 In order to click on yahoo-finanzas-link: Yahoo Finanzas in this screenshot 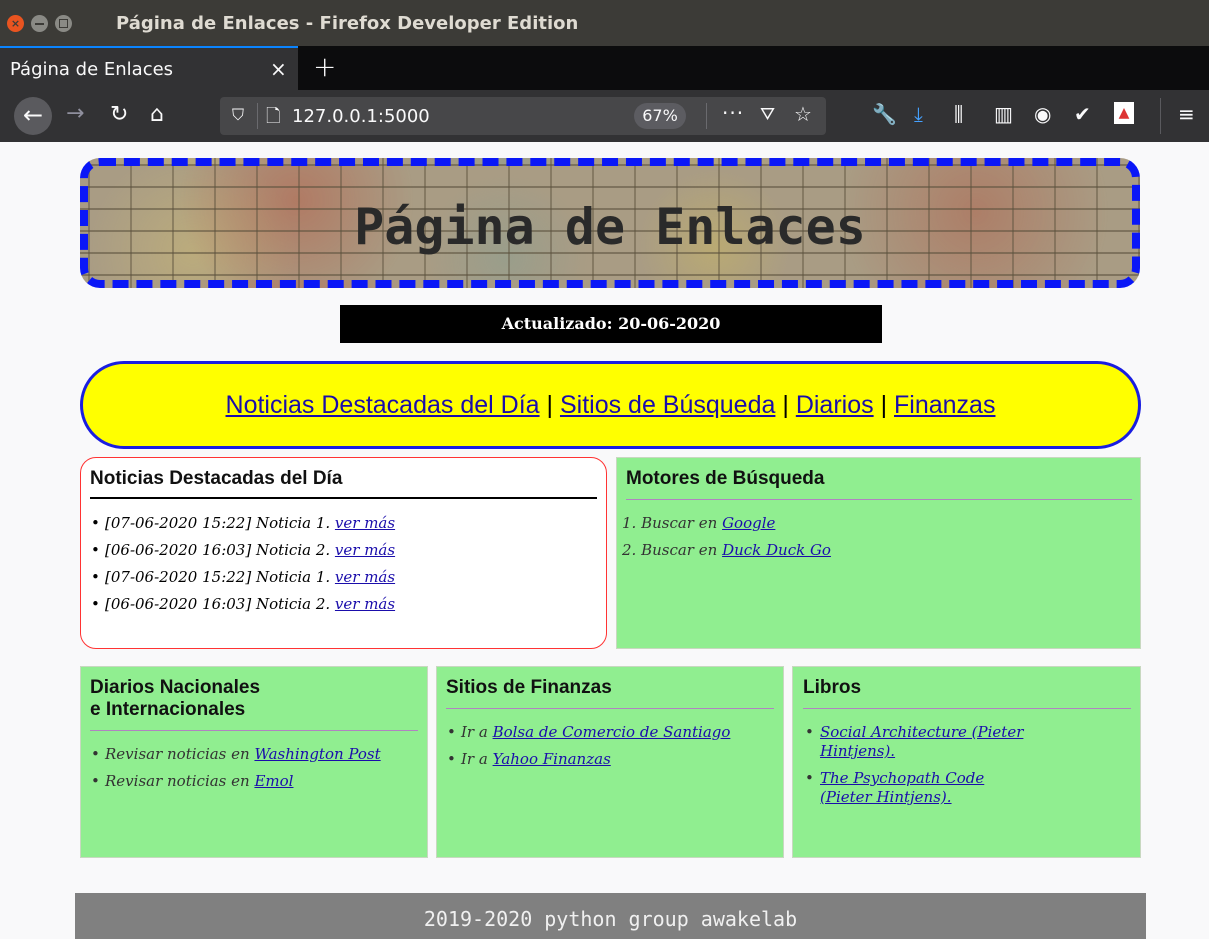, I will do `click(552, 759)`.